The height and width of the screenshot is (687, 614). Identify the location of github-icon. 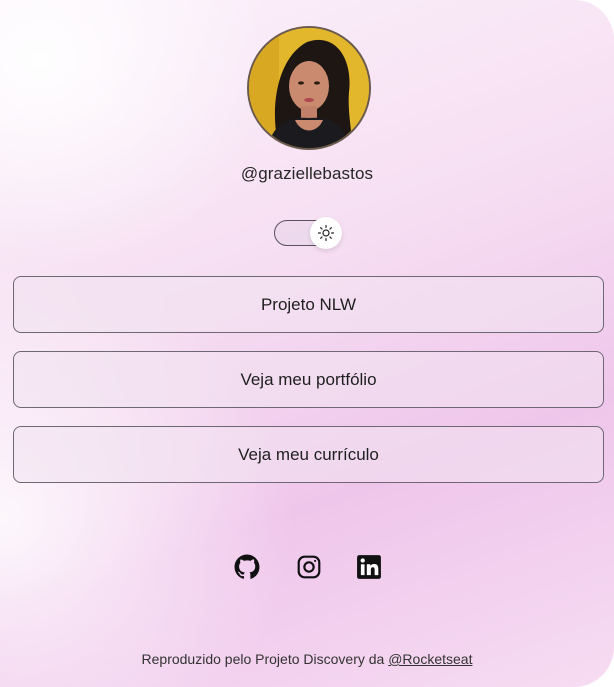
(247, 566).